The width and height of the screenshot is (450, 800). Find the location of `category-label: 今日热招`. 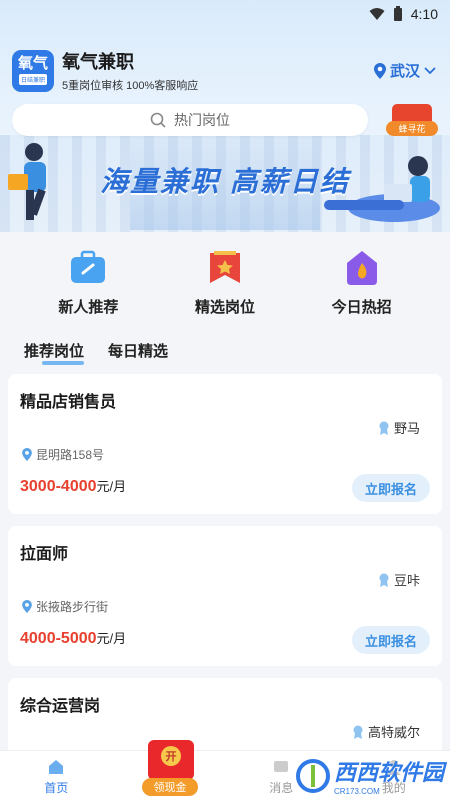

category-label: 今日热招 is located at coordinates (361, 307).